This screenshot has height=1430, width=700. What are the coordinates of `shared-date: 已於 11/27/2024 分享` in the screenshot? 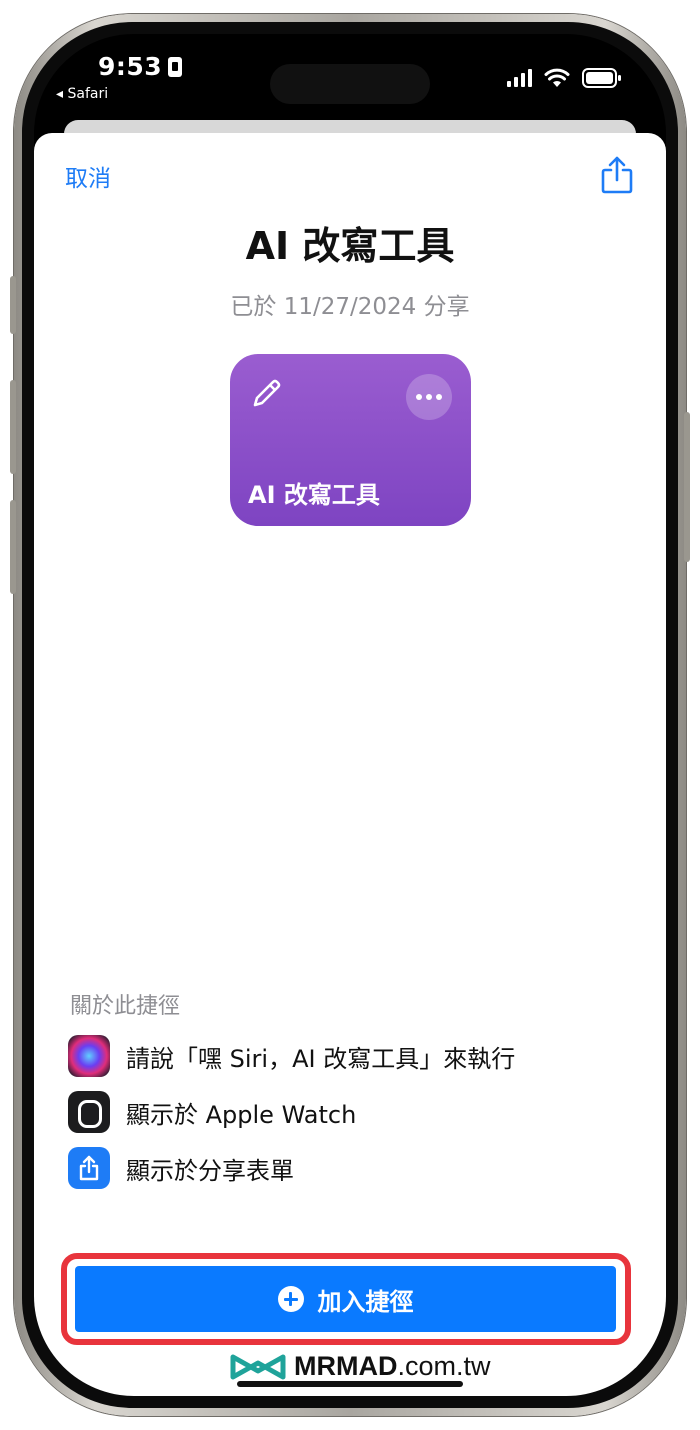 It's located at (350, 307).